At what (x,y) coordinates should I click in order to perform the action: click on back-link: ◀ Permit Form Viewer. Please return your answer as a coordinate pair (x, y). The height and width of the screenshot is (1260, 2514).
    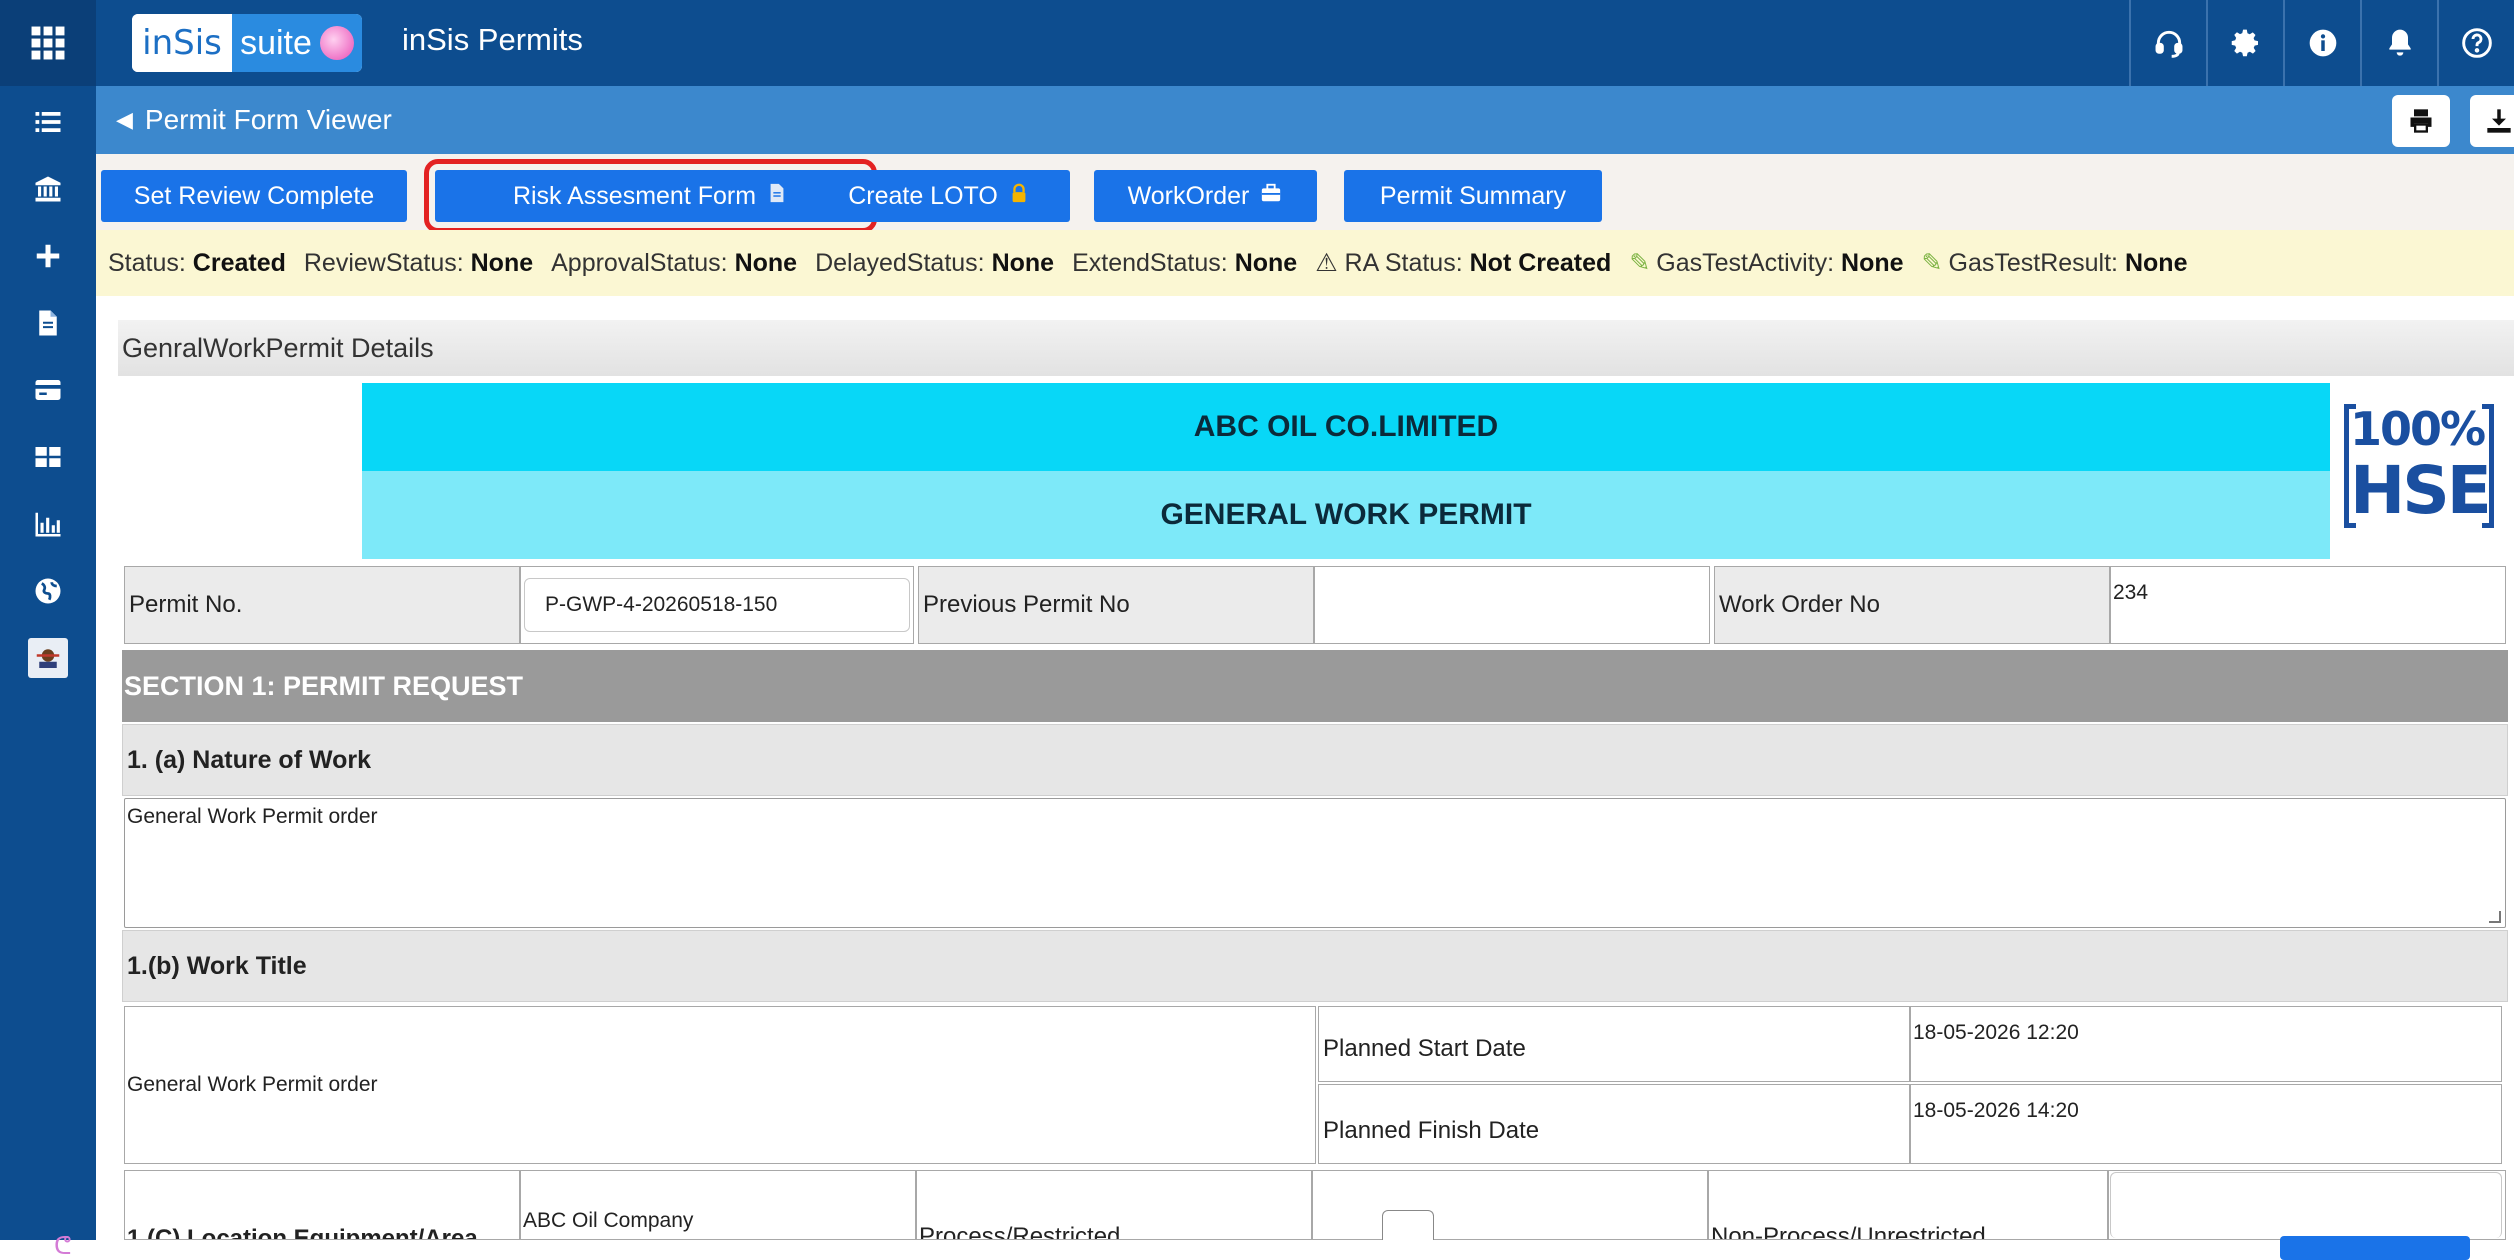
    Looking at the image, I should click on (254, 120).